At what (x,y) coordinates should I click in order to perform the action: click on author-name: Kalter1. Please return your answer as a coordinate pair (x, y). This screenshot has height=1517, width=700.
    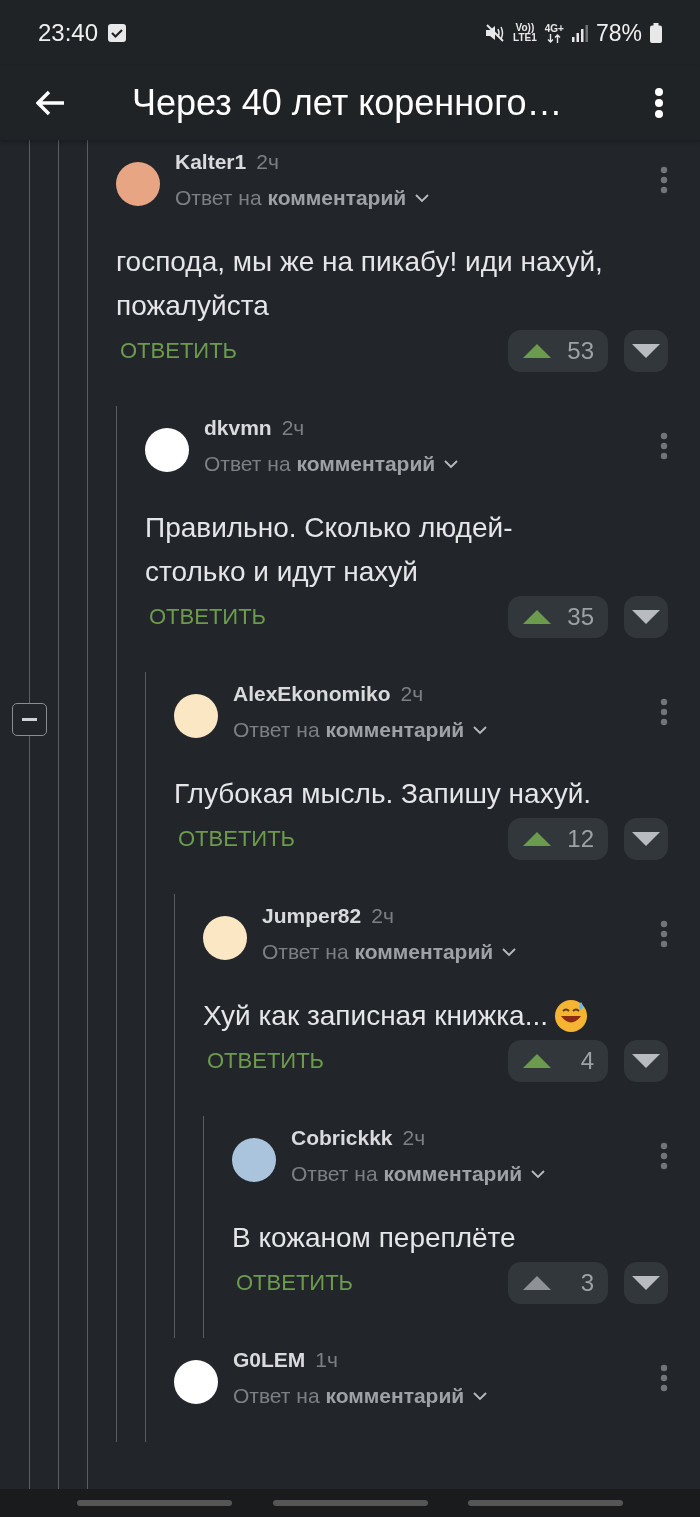
    Looking at the image, I should click on (211, 162).